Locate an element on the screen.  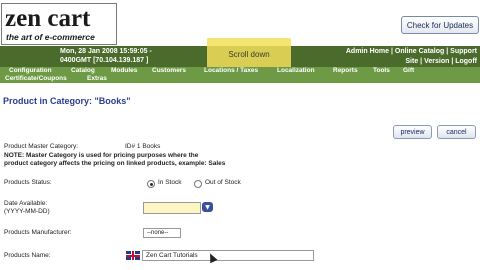
zen-cart-logo: zen cart the art of e-commerce is located at coordinates (59, 24).